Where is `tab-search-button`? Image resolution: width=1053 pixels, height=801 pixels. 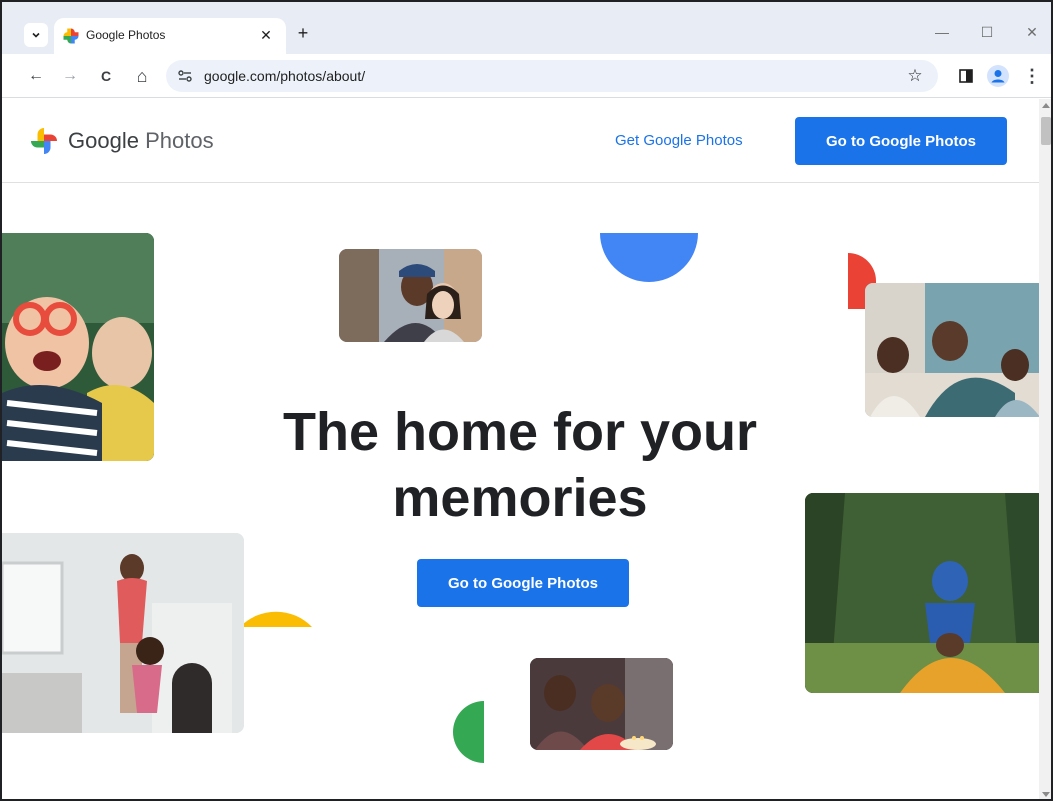
tab-search-button is located at coordinates (36, 35).